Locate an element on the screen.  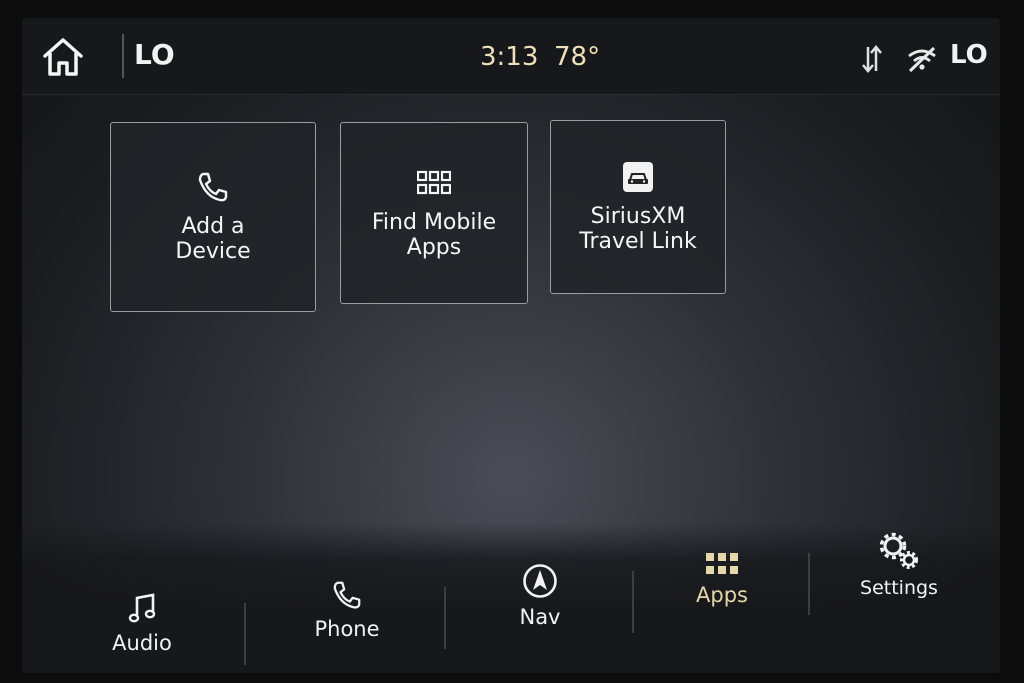
clock: 3:13 is located at coordinates (509, 57).